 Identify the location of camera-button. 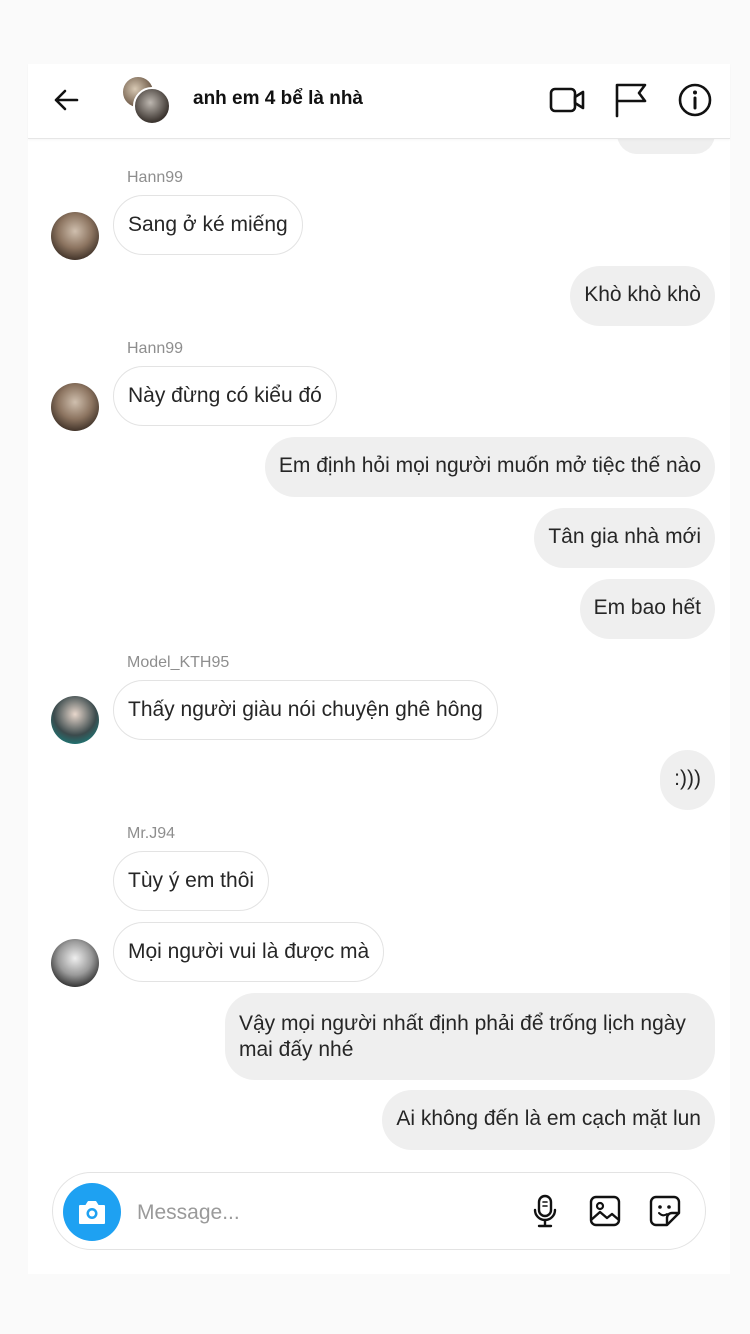
(92, 1212).